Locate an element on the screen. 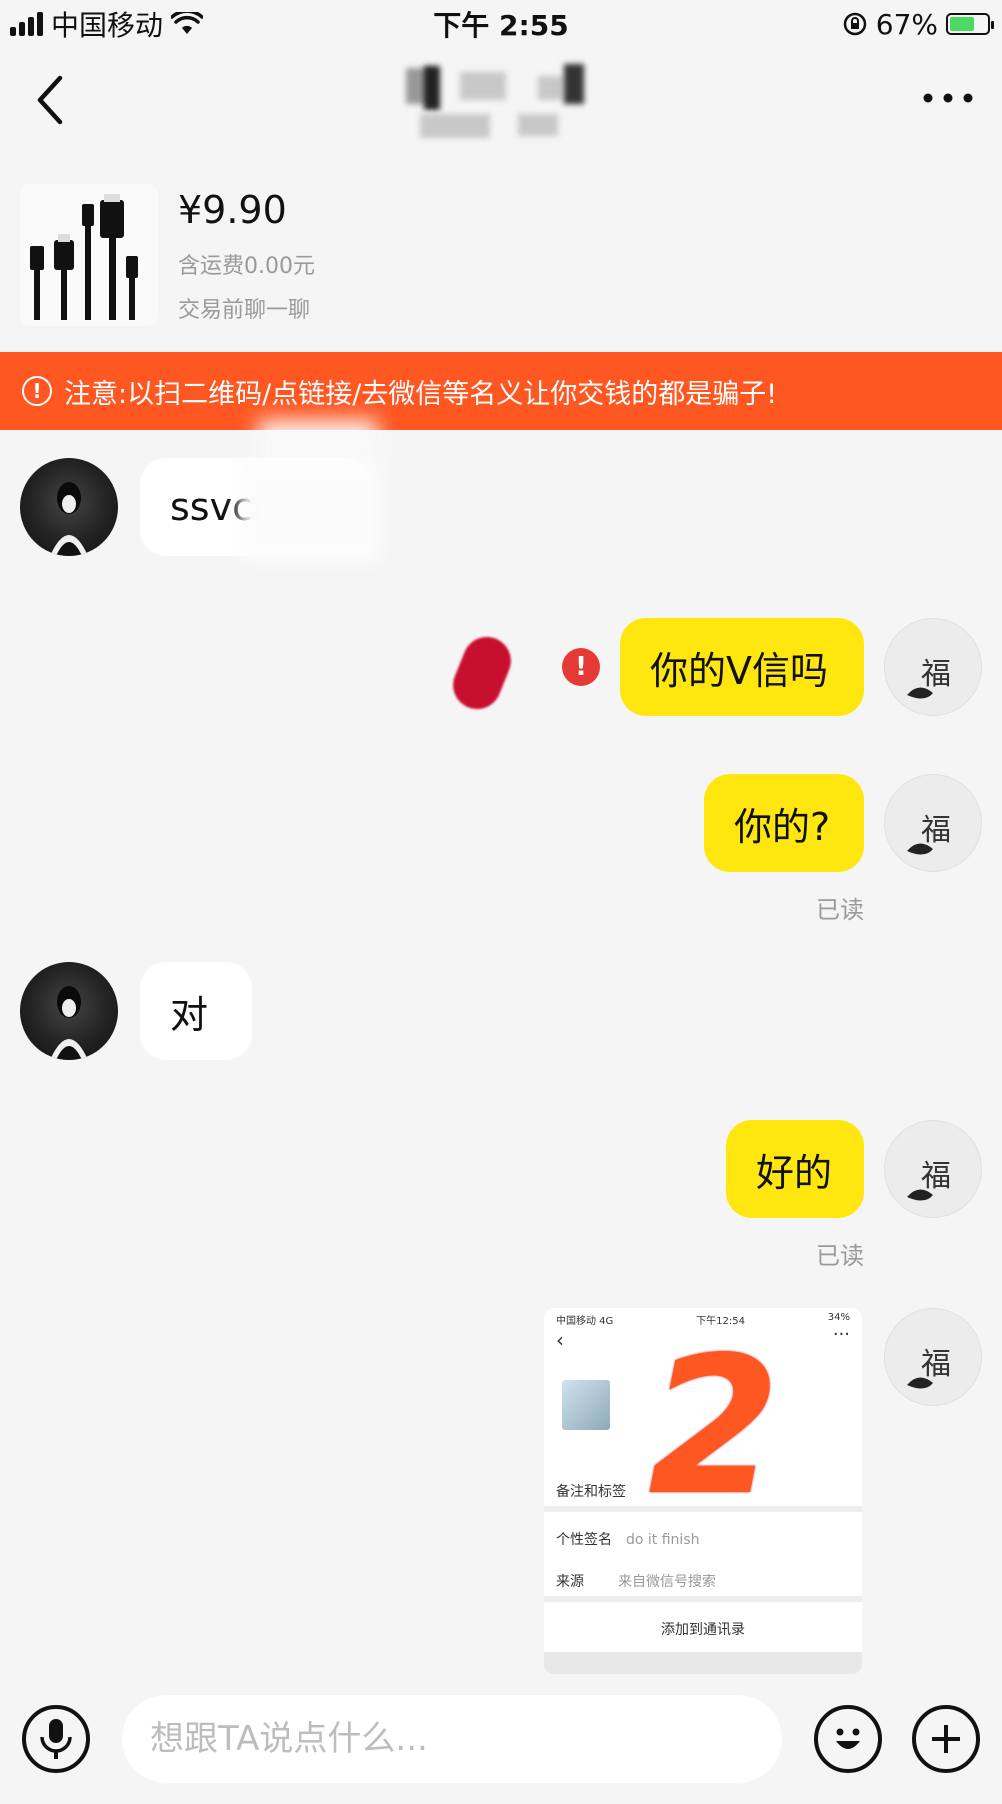 The image size is (1002, 1804). plus-icon is located at coordinates (946, 1739).